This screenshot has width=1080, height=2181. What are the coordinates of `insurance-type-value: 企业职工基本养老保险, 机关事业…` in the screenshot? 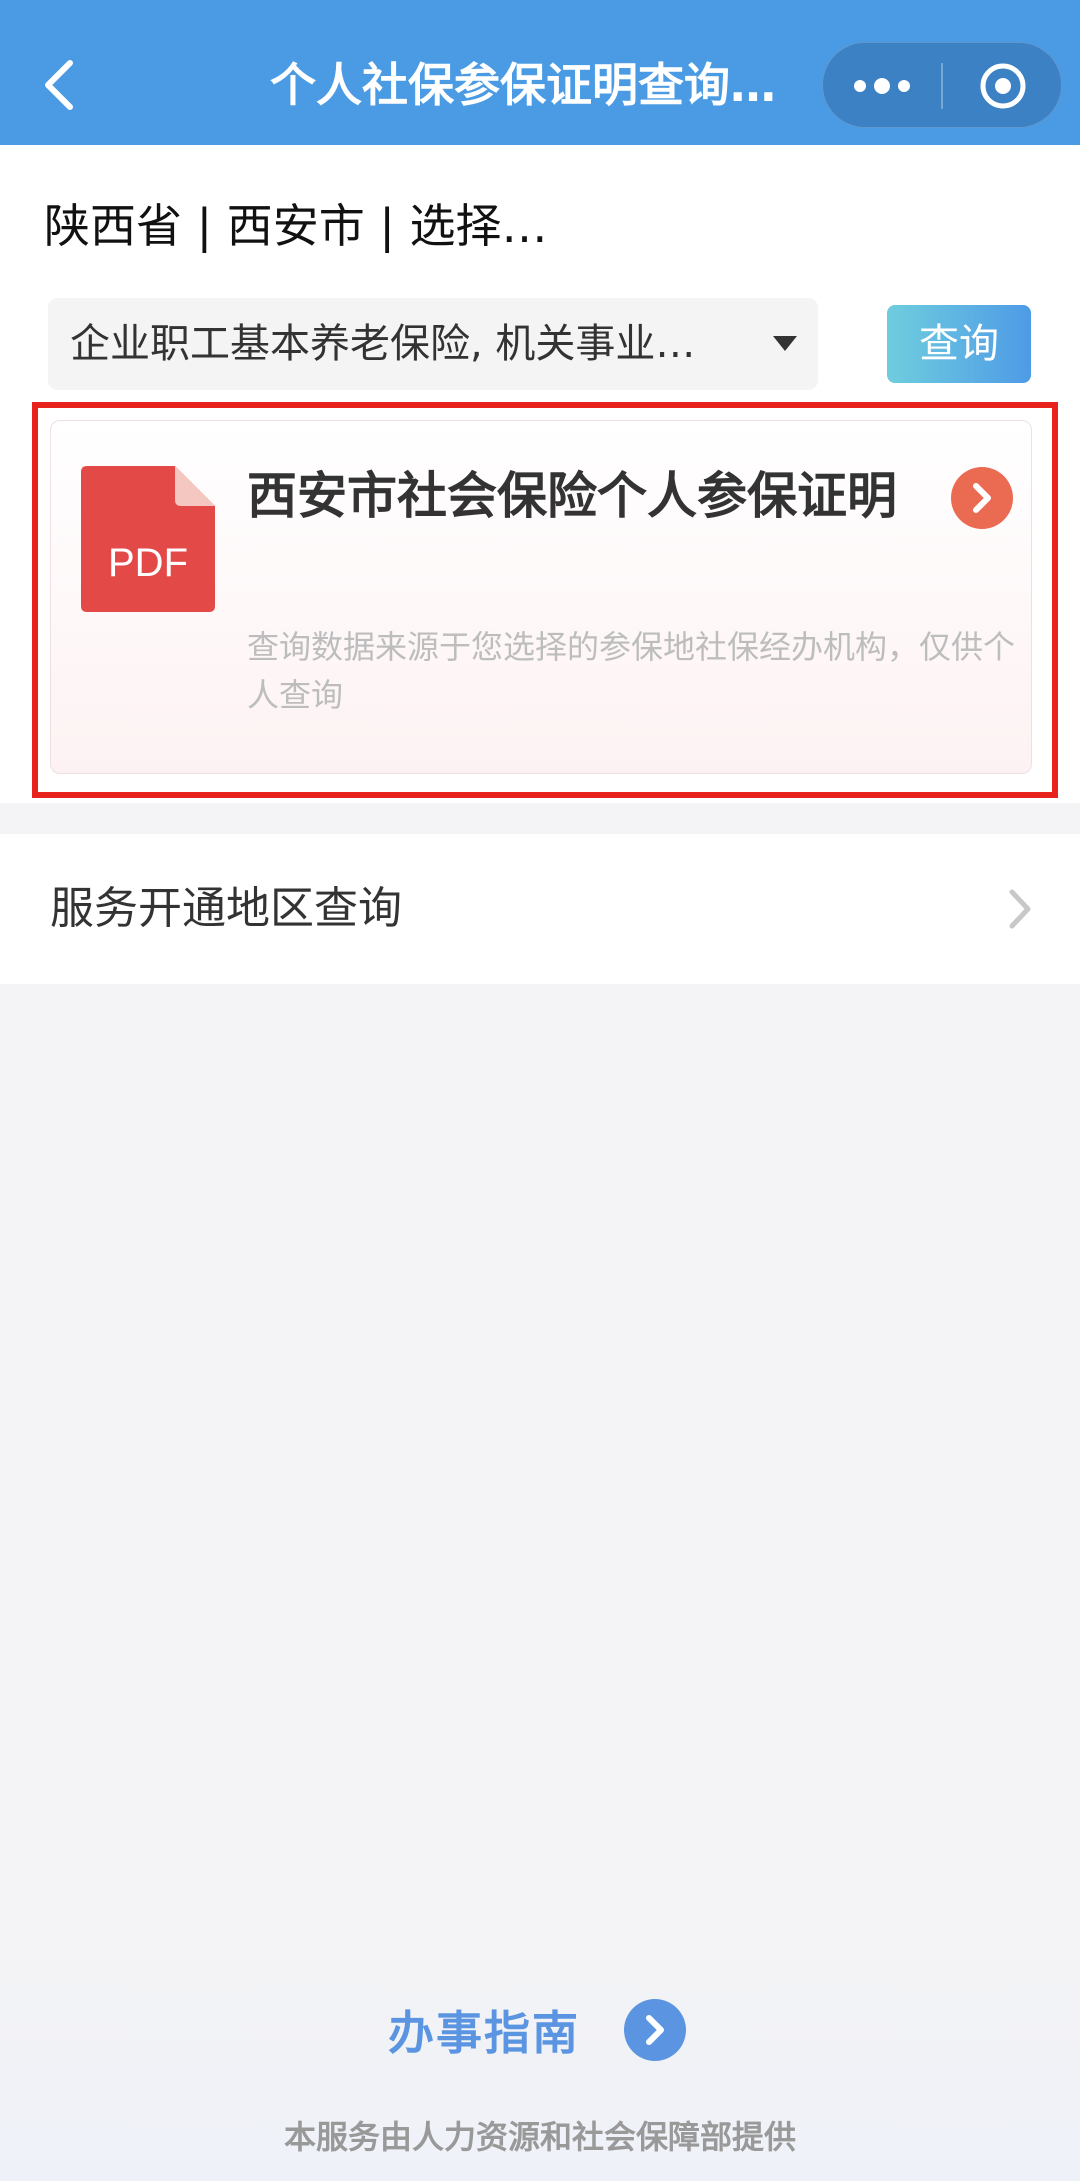 It's located at (383, 344).